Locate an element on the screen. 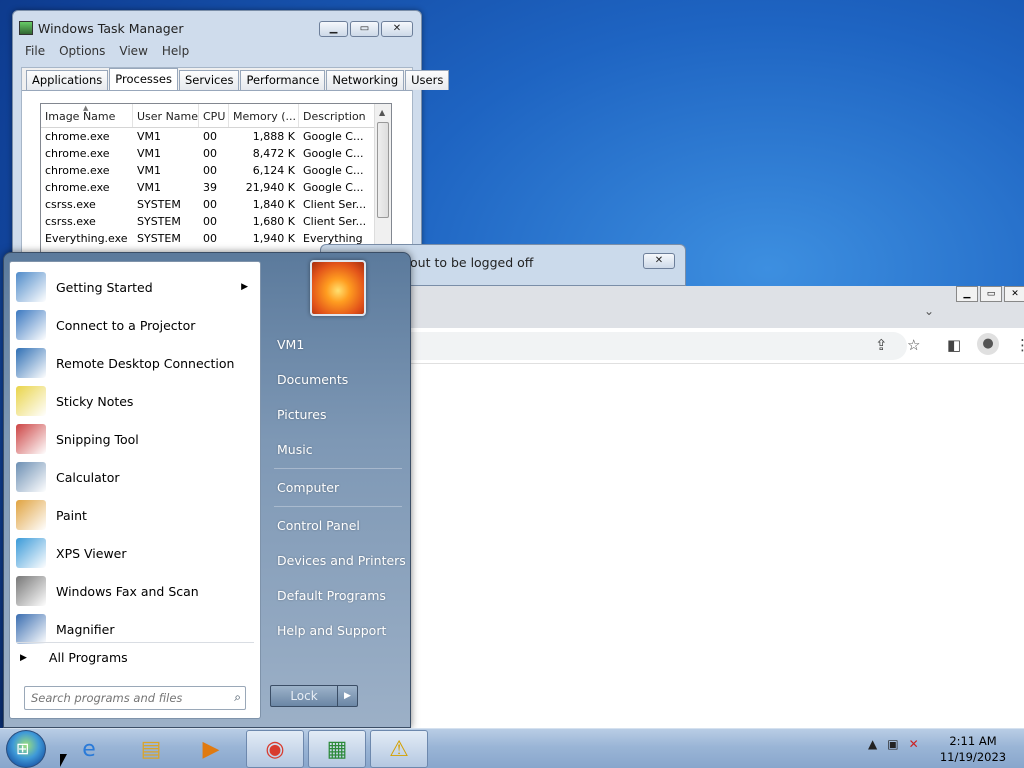  tab-performance: Performance is located at coordinates (283, 80).